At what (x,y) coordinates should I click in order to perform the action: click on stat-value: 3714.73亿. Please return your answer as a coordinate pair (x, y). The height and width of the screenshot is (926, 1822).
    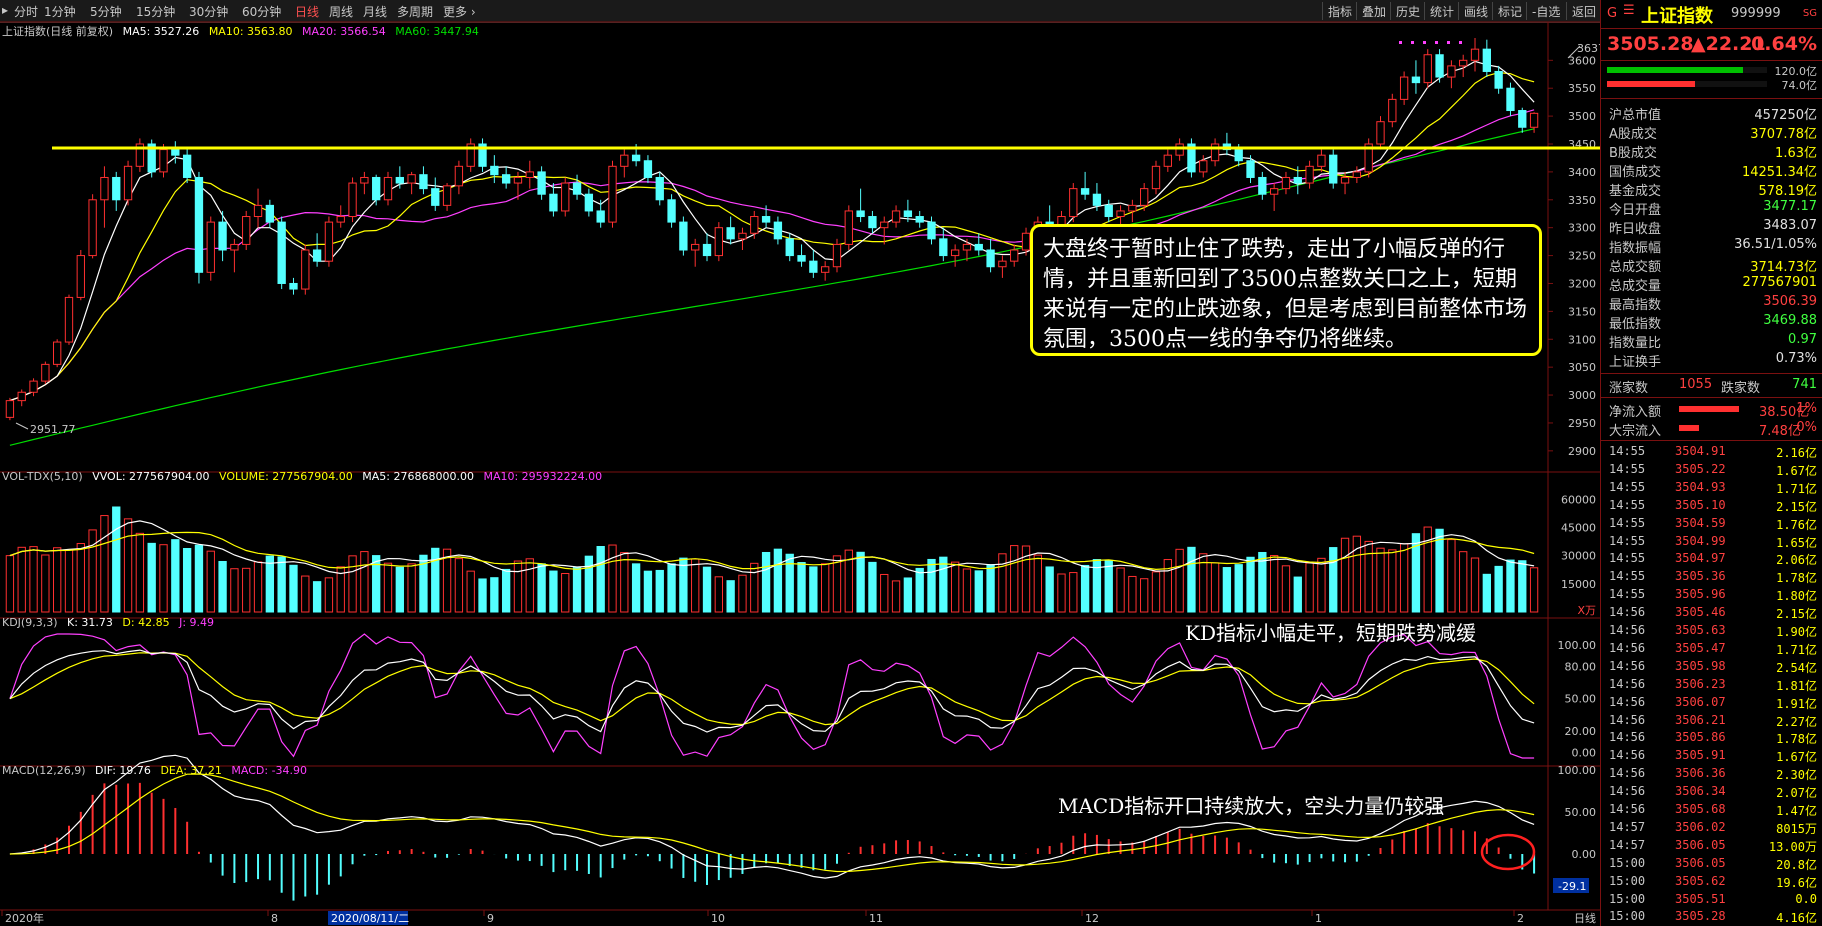
    Looking at the image, I should click on (1783, 267).